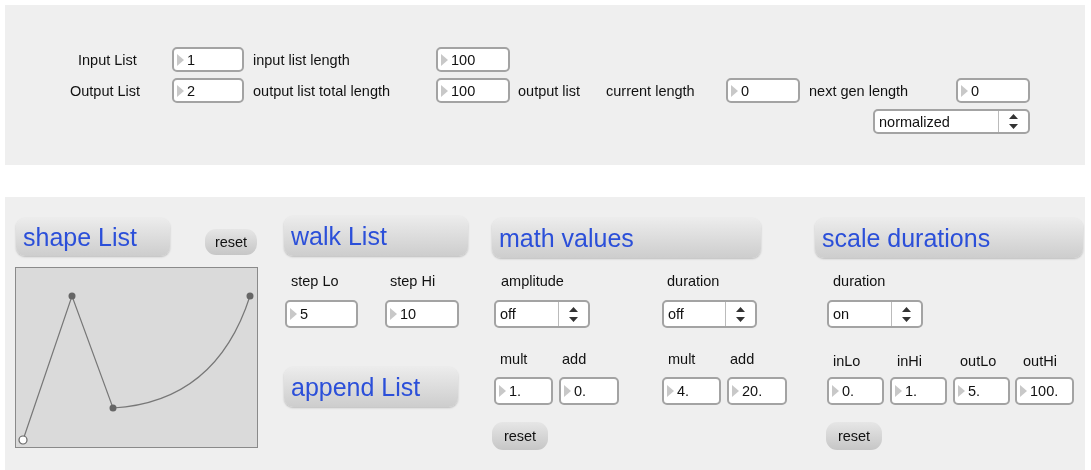  I want to click on label: Input List, so click(107, 60).